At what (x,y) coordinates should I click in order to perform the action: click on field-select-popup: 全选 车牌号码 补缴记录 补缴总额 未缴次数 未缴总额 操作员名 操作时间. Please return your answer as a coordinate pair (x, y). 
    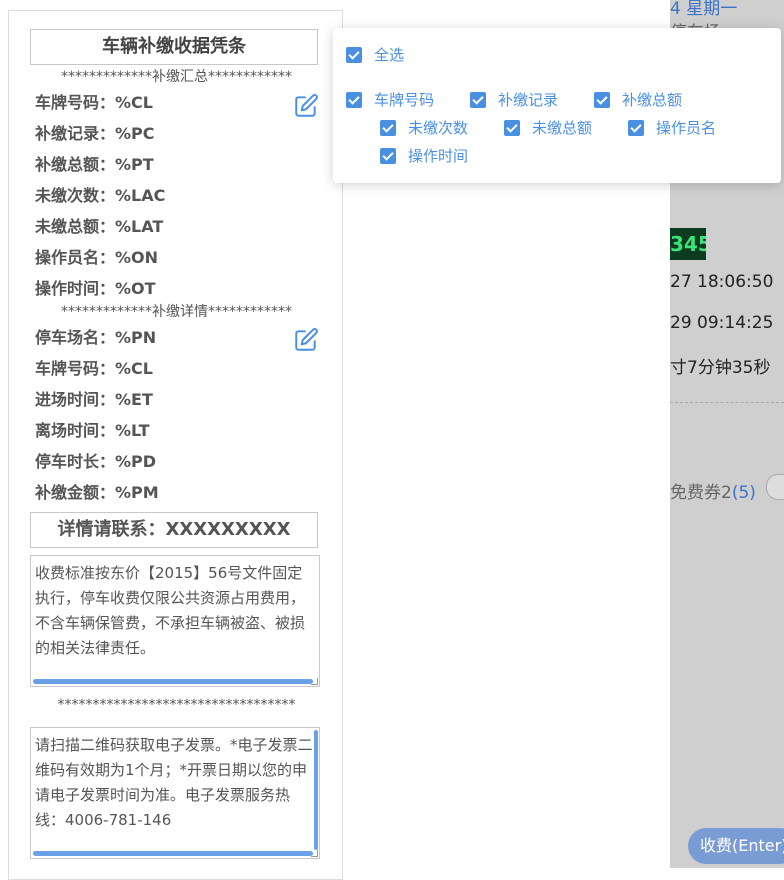
    Looking at the image, I should click on (557, 105).